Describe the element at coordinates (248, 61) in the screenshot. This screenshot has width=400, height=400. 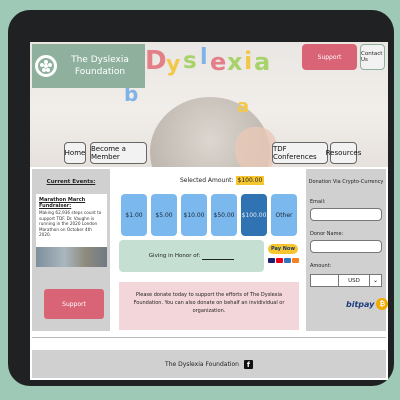
I see `hero-letter-i: i` at that location.